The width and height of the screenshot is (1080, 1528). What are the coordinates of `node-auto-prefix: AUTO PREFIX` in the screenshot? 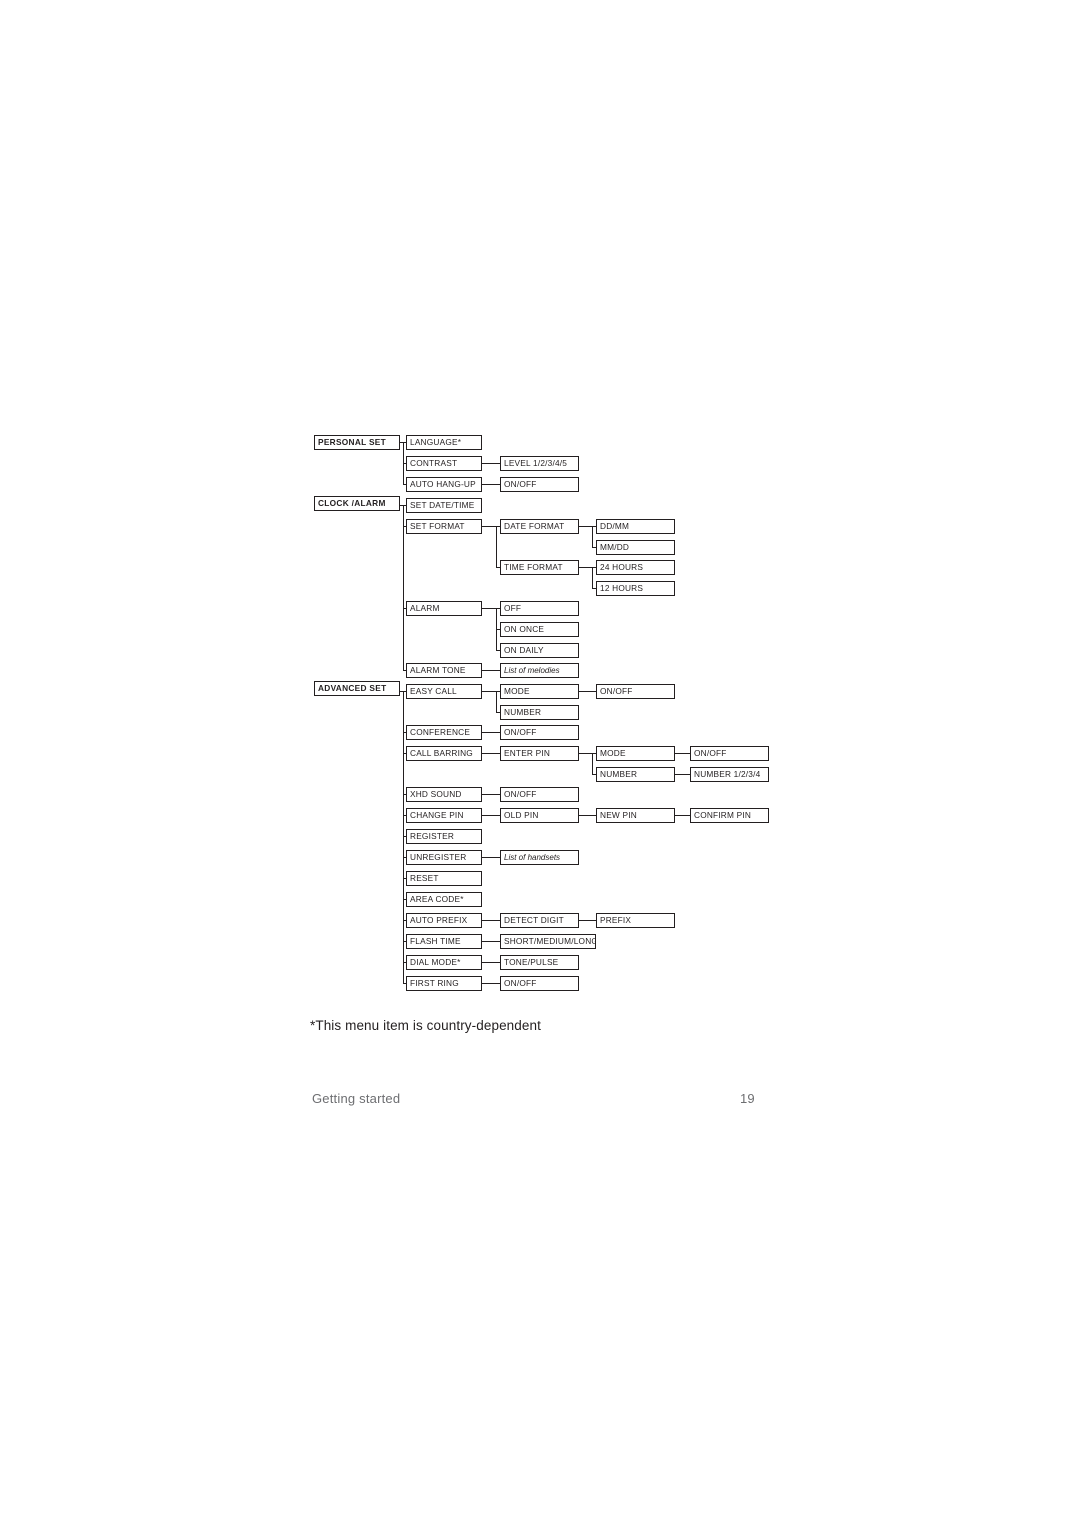 It's located at (444, 920).